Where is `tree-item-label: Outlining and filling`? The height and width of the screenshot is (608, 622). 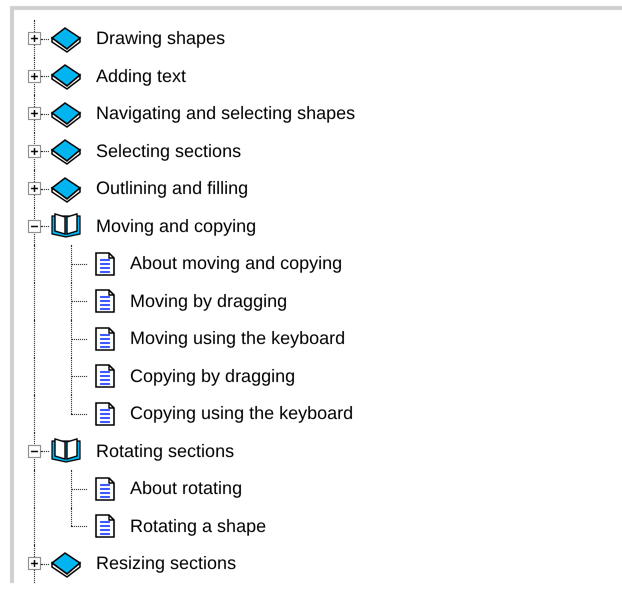 tree-item-label: Outlining and filling is located at coordinates (172, 189).